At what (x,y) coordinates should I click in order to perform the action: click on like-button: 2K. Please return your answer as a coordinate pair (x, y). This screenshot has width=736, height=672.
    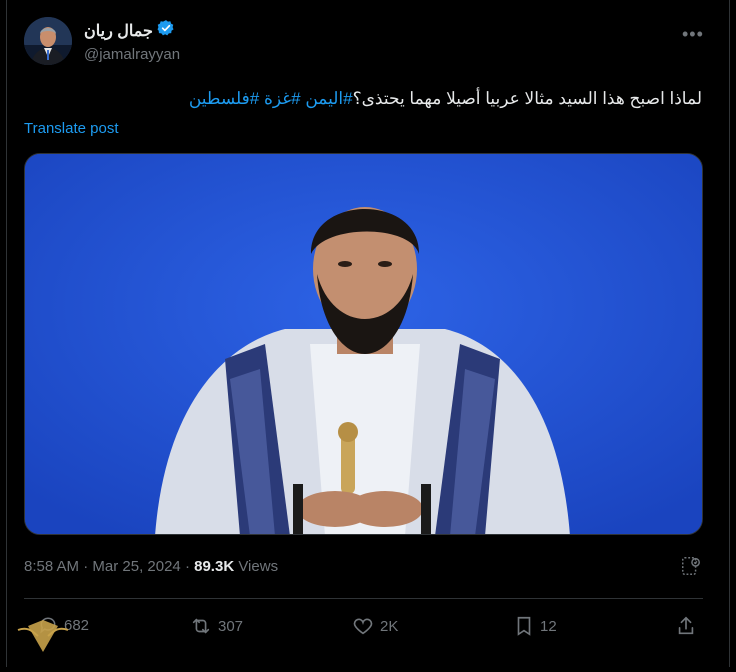
    Looking at the image, I should click on (375, 626).